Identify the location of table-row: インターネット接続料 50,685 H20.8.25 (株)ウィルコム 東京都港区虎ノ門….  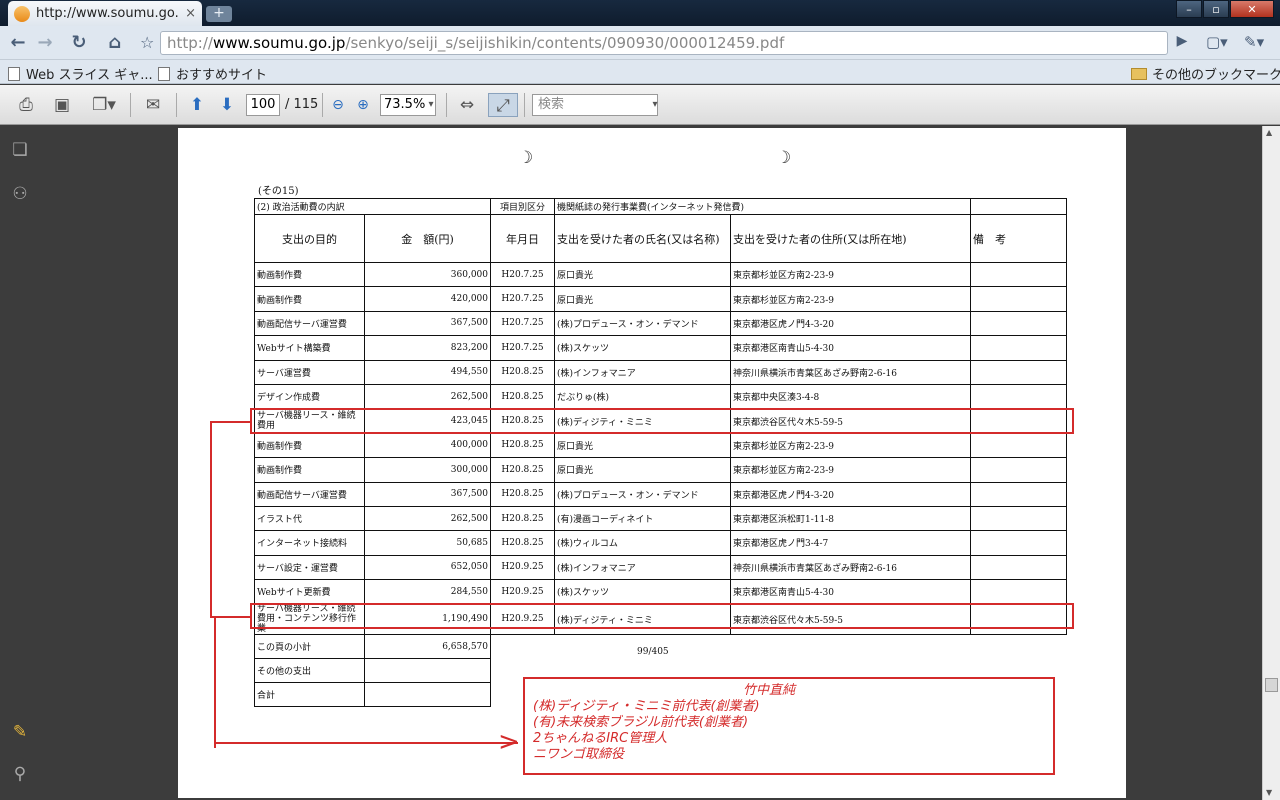
(660, 543).